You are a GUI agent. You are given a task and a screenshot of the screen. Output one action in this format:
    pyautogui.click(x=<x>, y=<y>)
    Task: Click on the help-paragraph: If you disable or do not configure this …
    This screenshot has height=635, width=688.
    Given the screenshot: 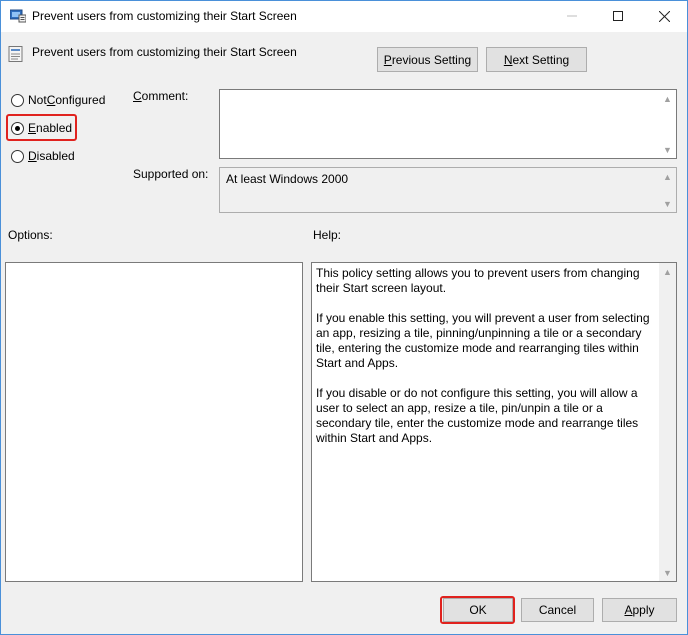 What is the action you would take?
    pyautogui.click(x=477, y=415)
    